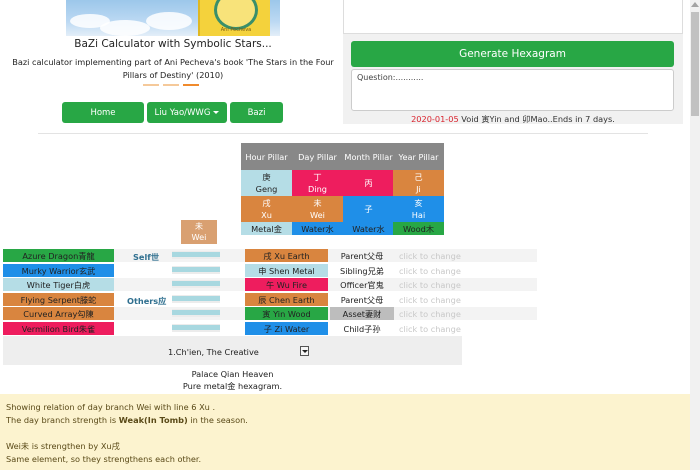  Describe the element at coordinates (173, 18) in the screenshot. I see `banner-image: Ani Pecheva` at that location.